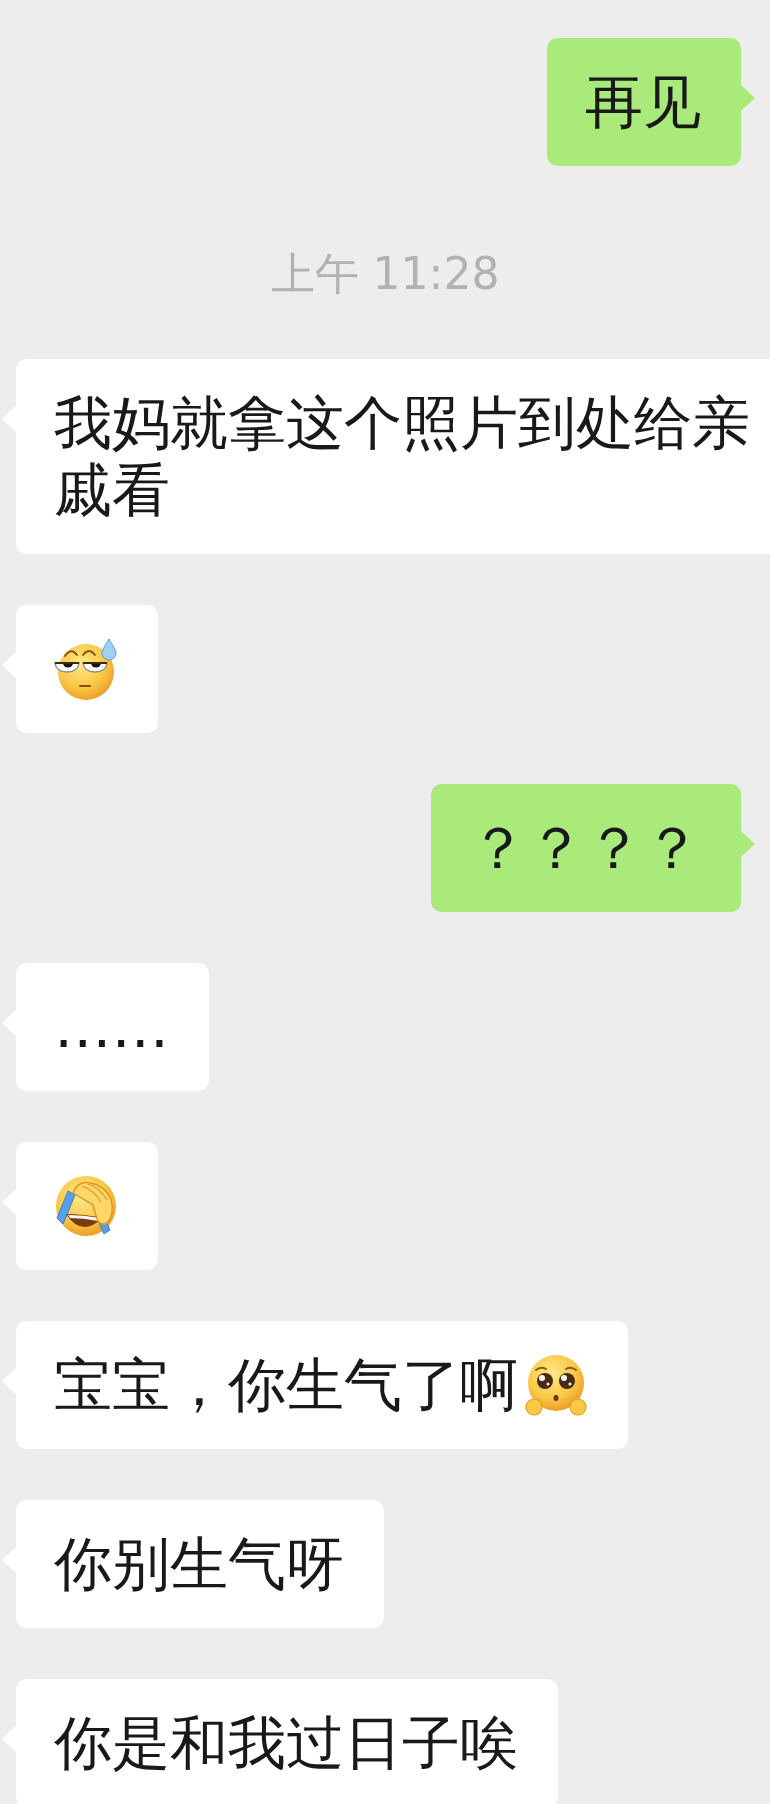 The height and width of the screenshot is (1804, 770). What do you see at coordinates (402, 456) in the screenshot?
I see `message-text: 我妈就拿这个照片到处给亲戚看` at bounding box center [402, 456].